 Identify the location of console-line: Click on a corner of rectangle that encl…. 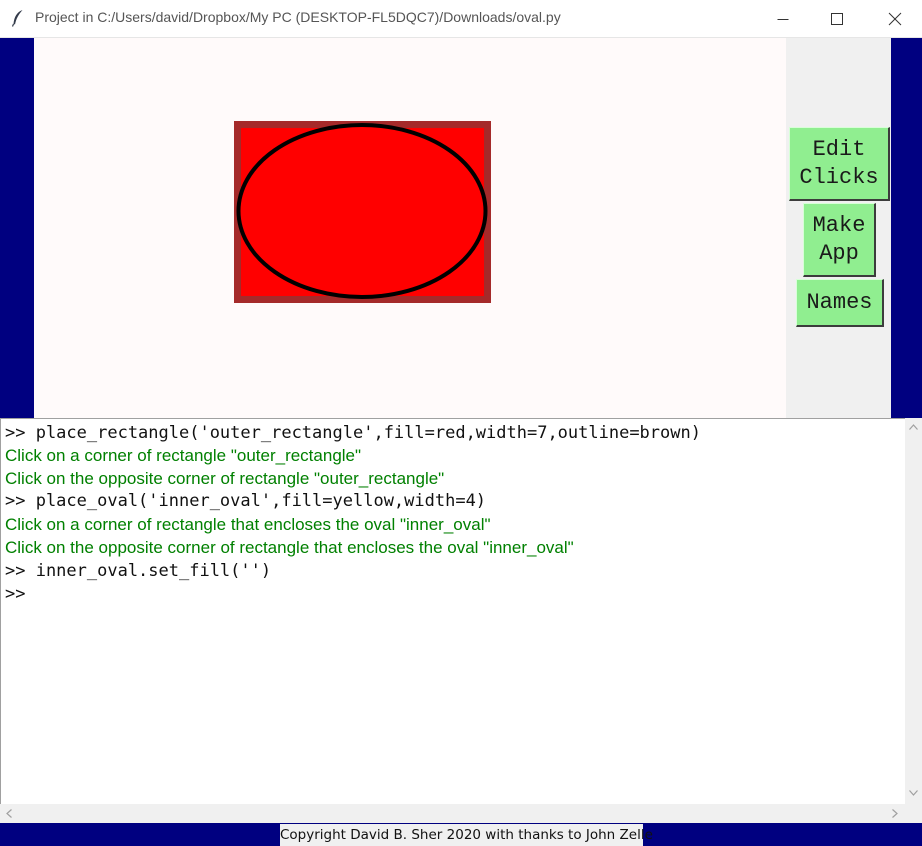
(248, 524).